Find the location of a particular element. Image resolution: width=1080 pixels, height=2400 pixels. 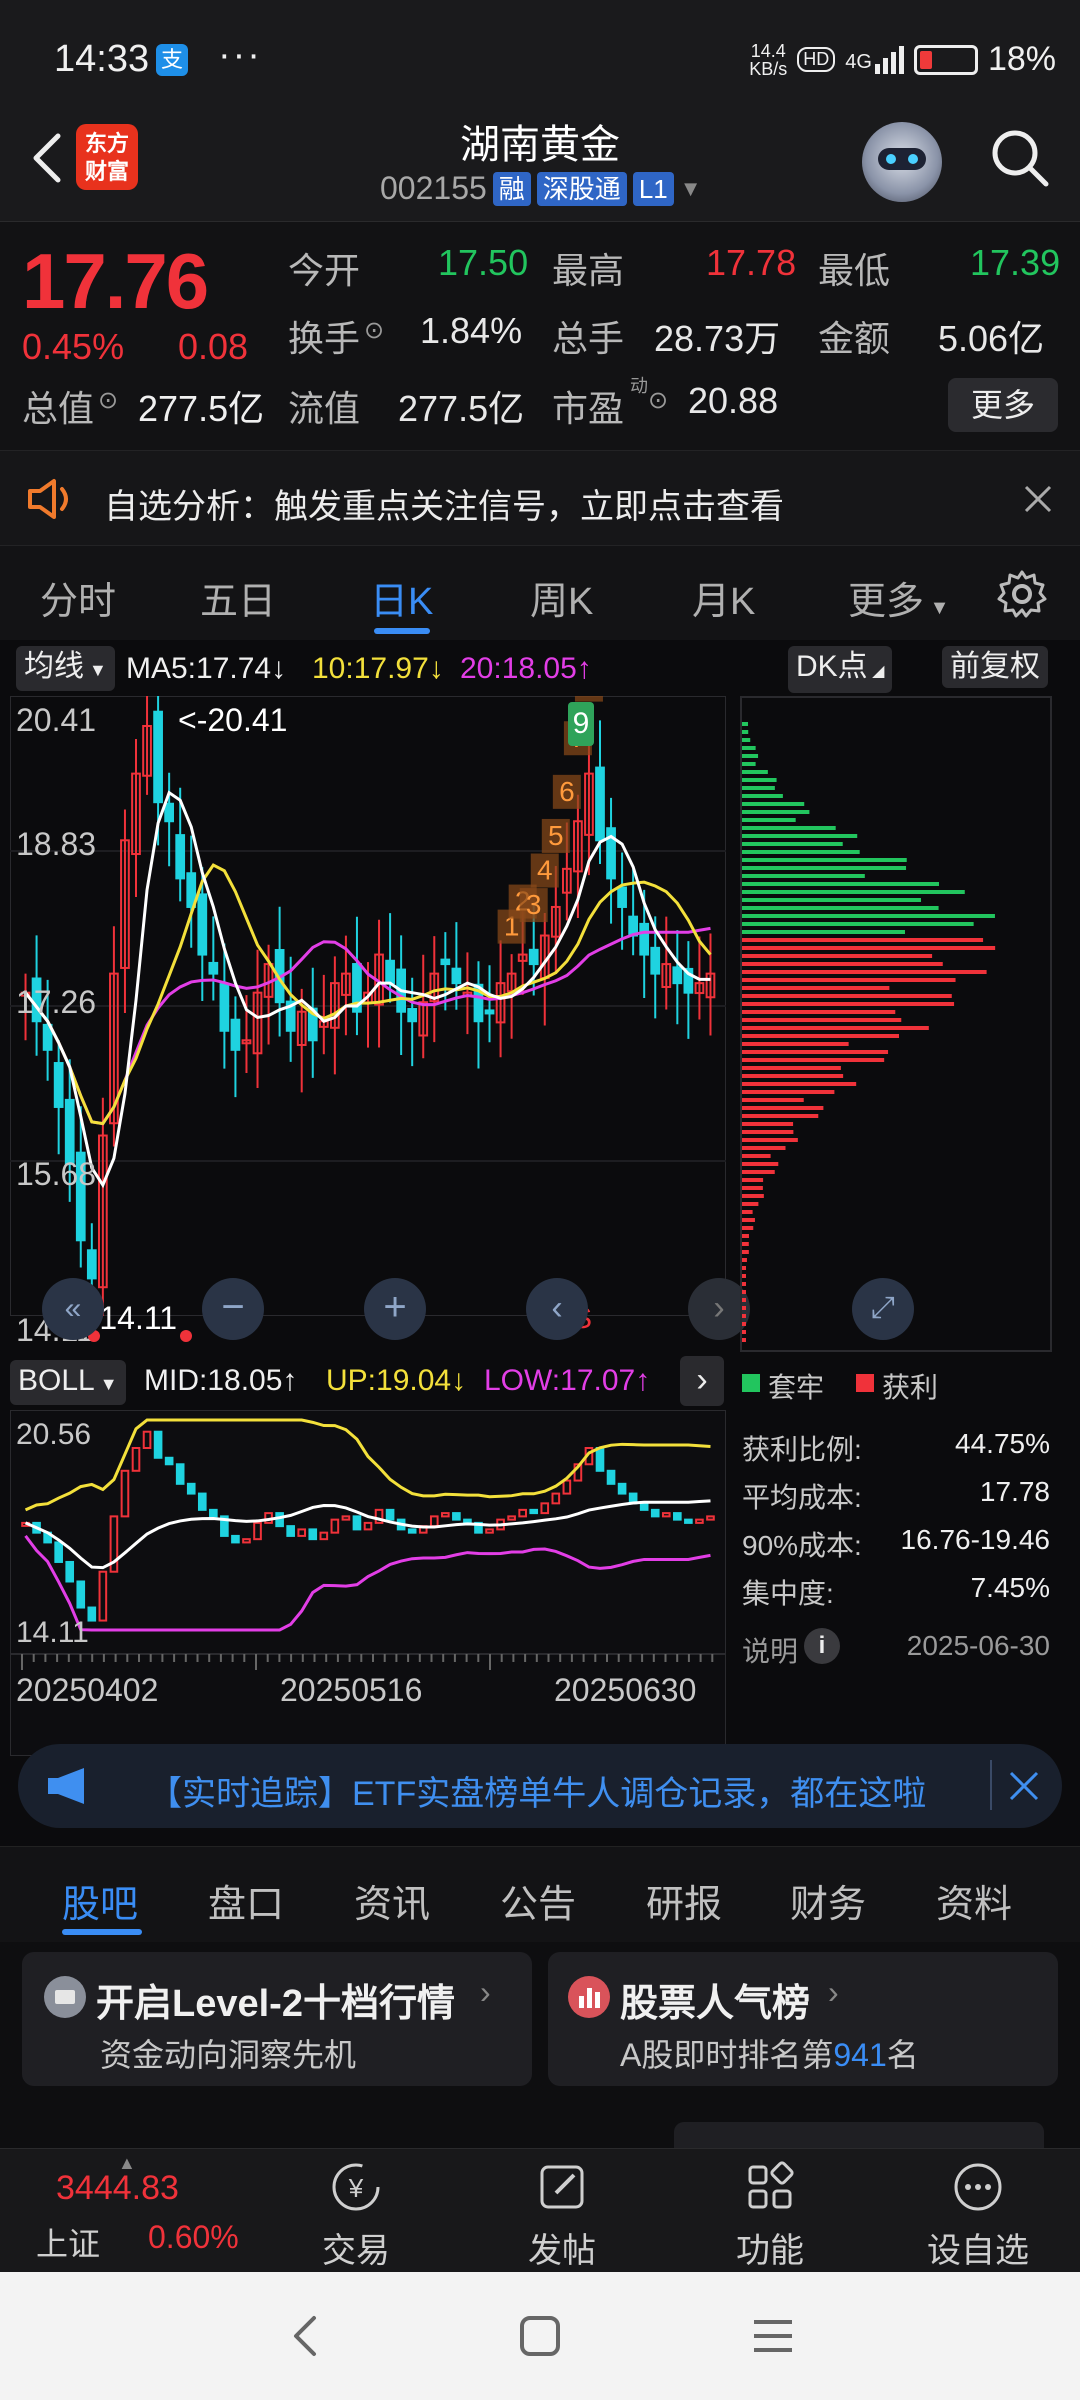

system-back-icon is located at coordinates (306, 2336).